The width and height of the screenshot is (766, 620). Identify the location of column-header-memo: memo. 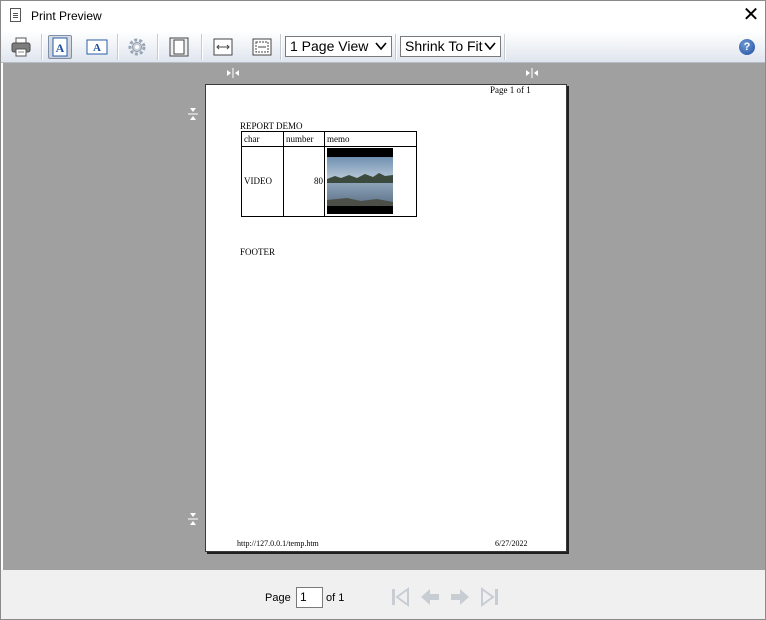
(338, 139).